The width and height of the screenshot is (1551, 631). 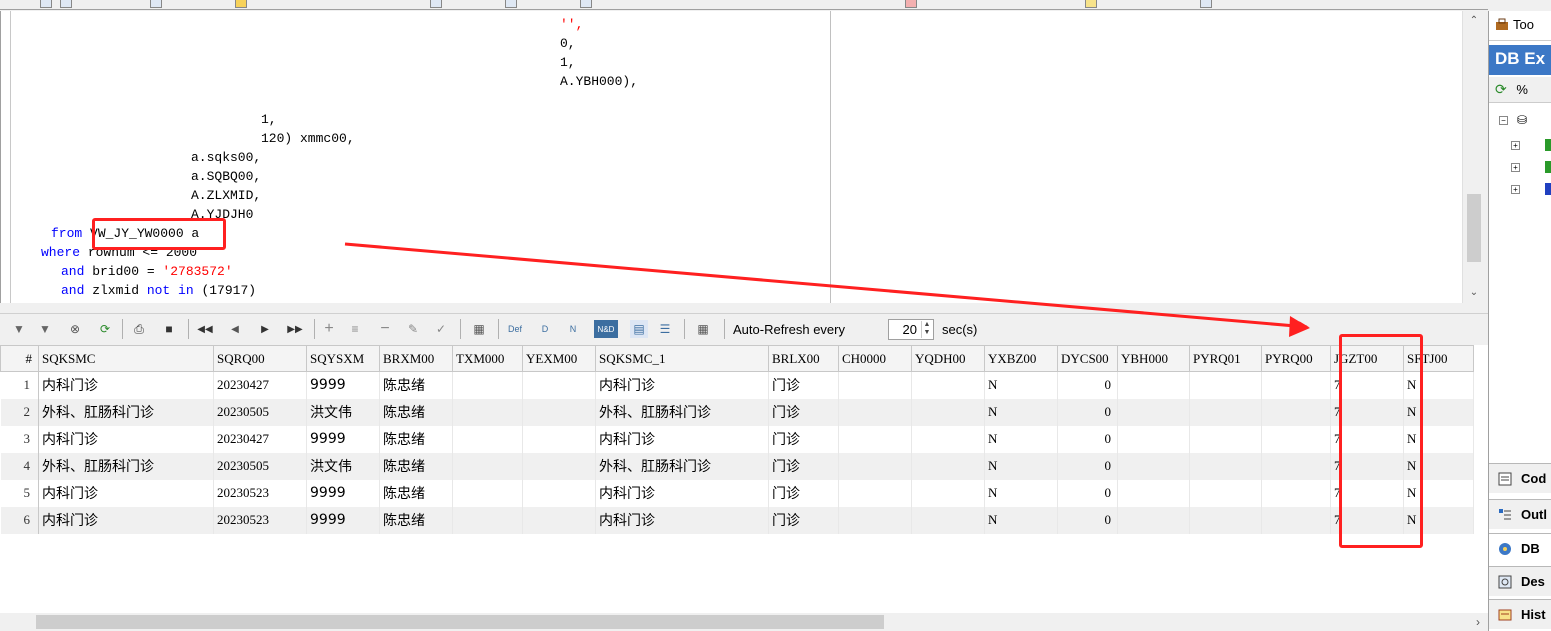 I want to click on history-tab: Hist, so click(x=1520, y=614).